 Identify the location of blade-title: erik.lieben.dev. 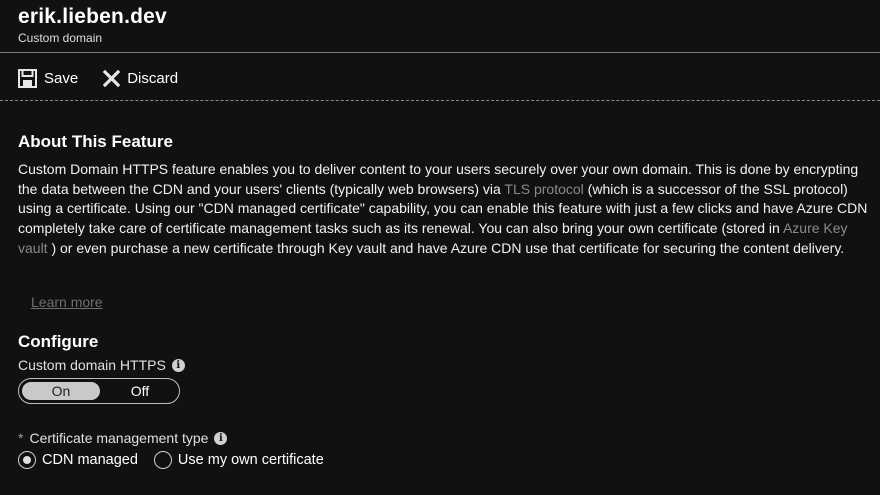
(92, 16).